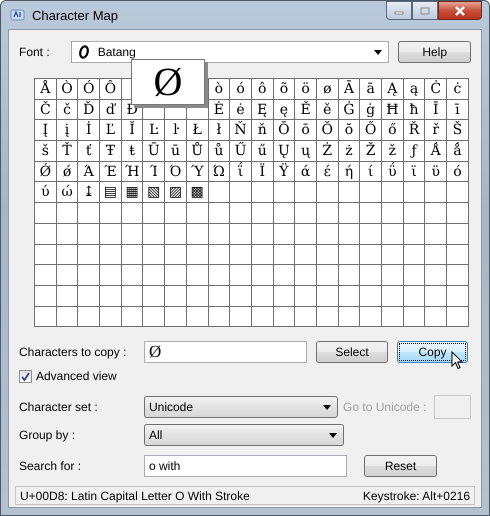 This screenshot has height=516, width=490. What do you see at coordinates (452, 407) in the screenshot?
I see `go-to-unicode-field` at bounding box center [452, 407].